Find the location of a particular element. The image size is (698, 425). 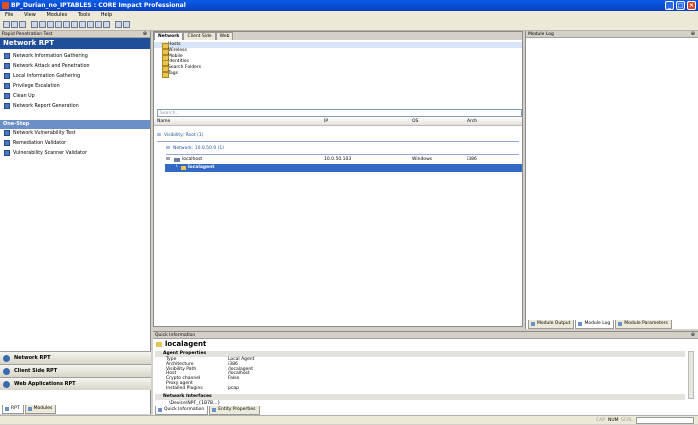

group-network: ⊟ Network: 10.0.50.0 (1) is located at coordinates (338, 149).